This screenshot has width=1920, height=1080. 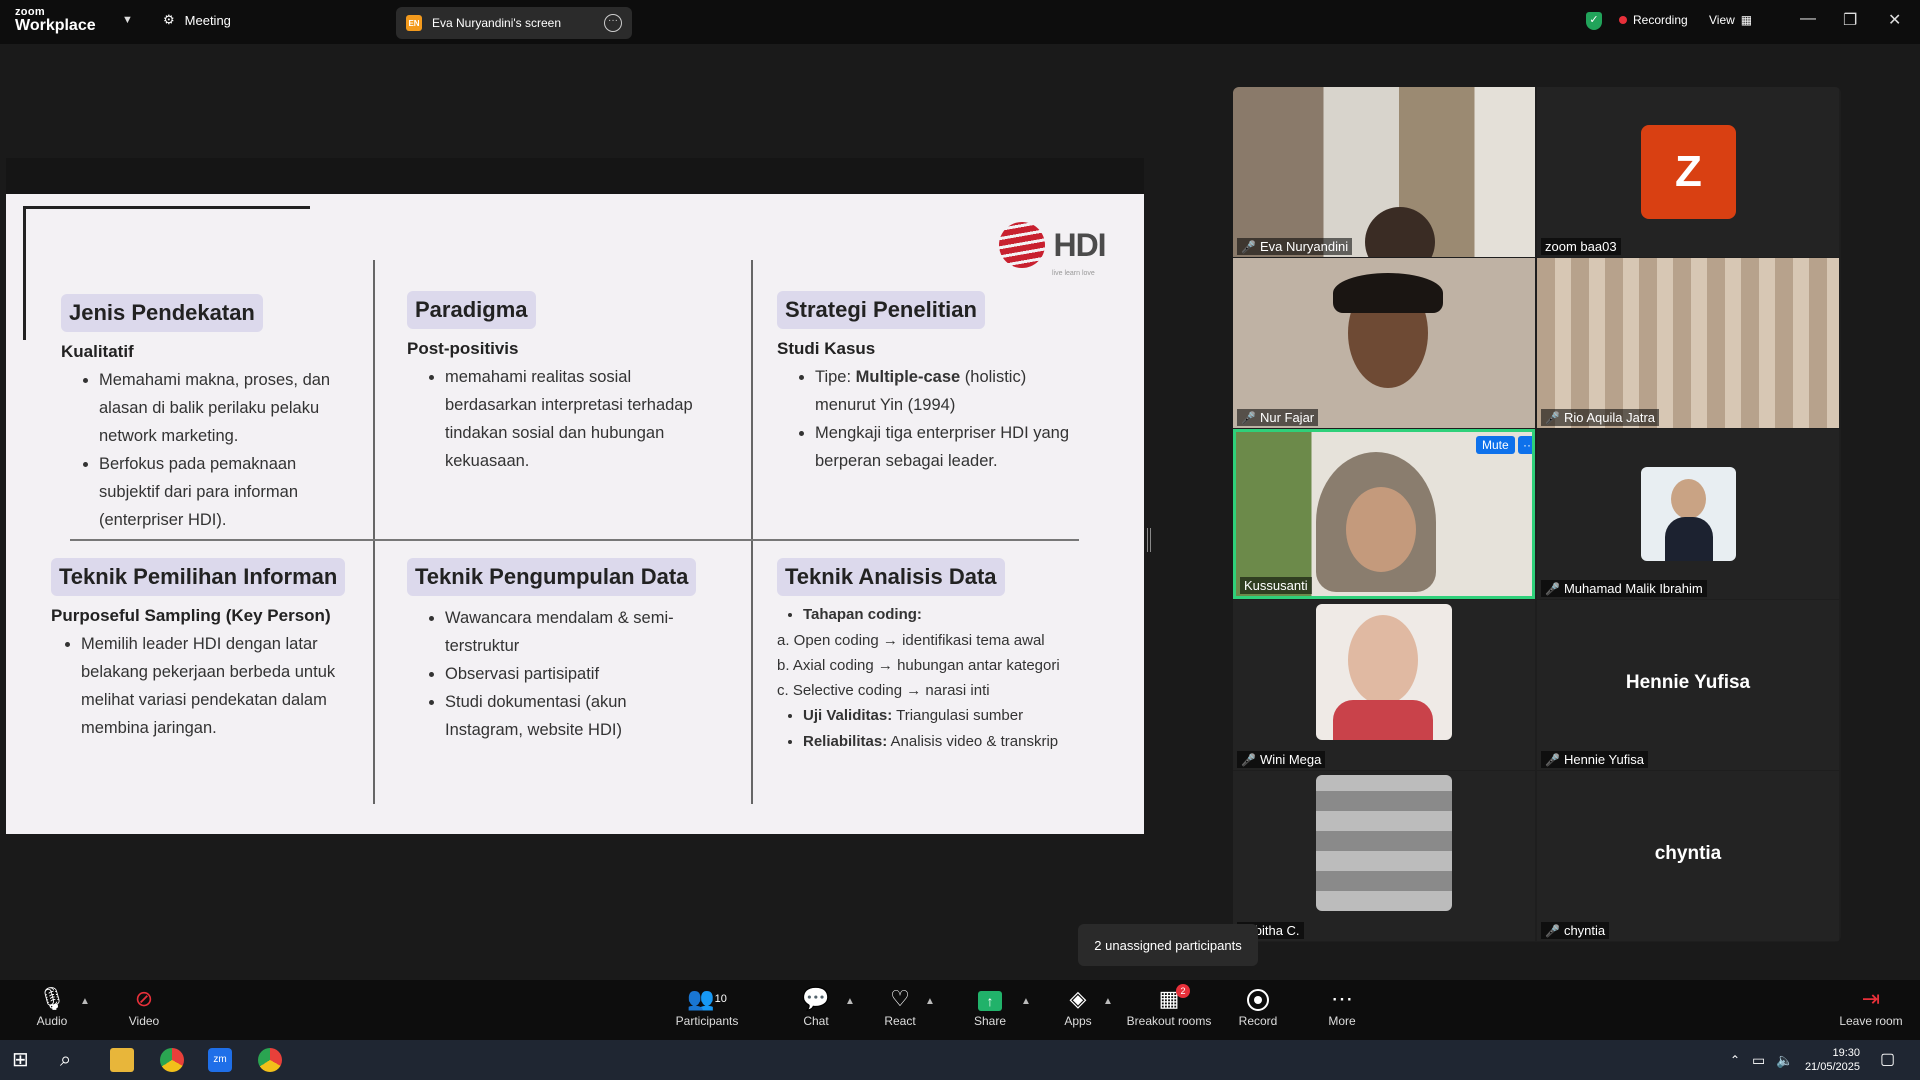 I want to click on text-fragment: Triangulasi sumber, so click(x=958, y=715).